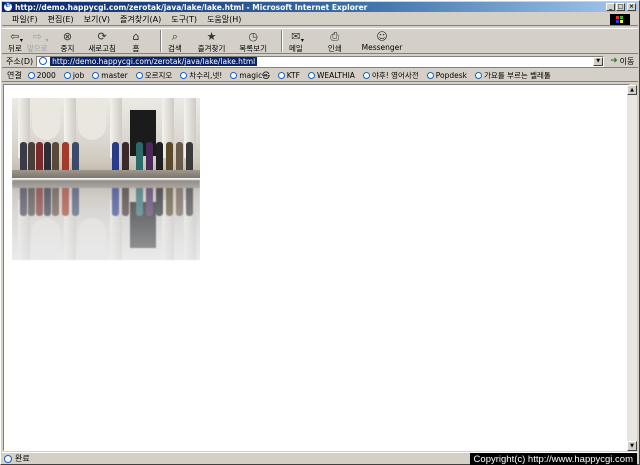  What do you see at coordinates (15, 48) in the screenshot?
I see `back-label: 뒤로` at bounding box center [15, 48].